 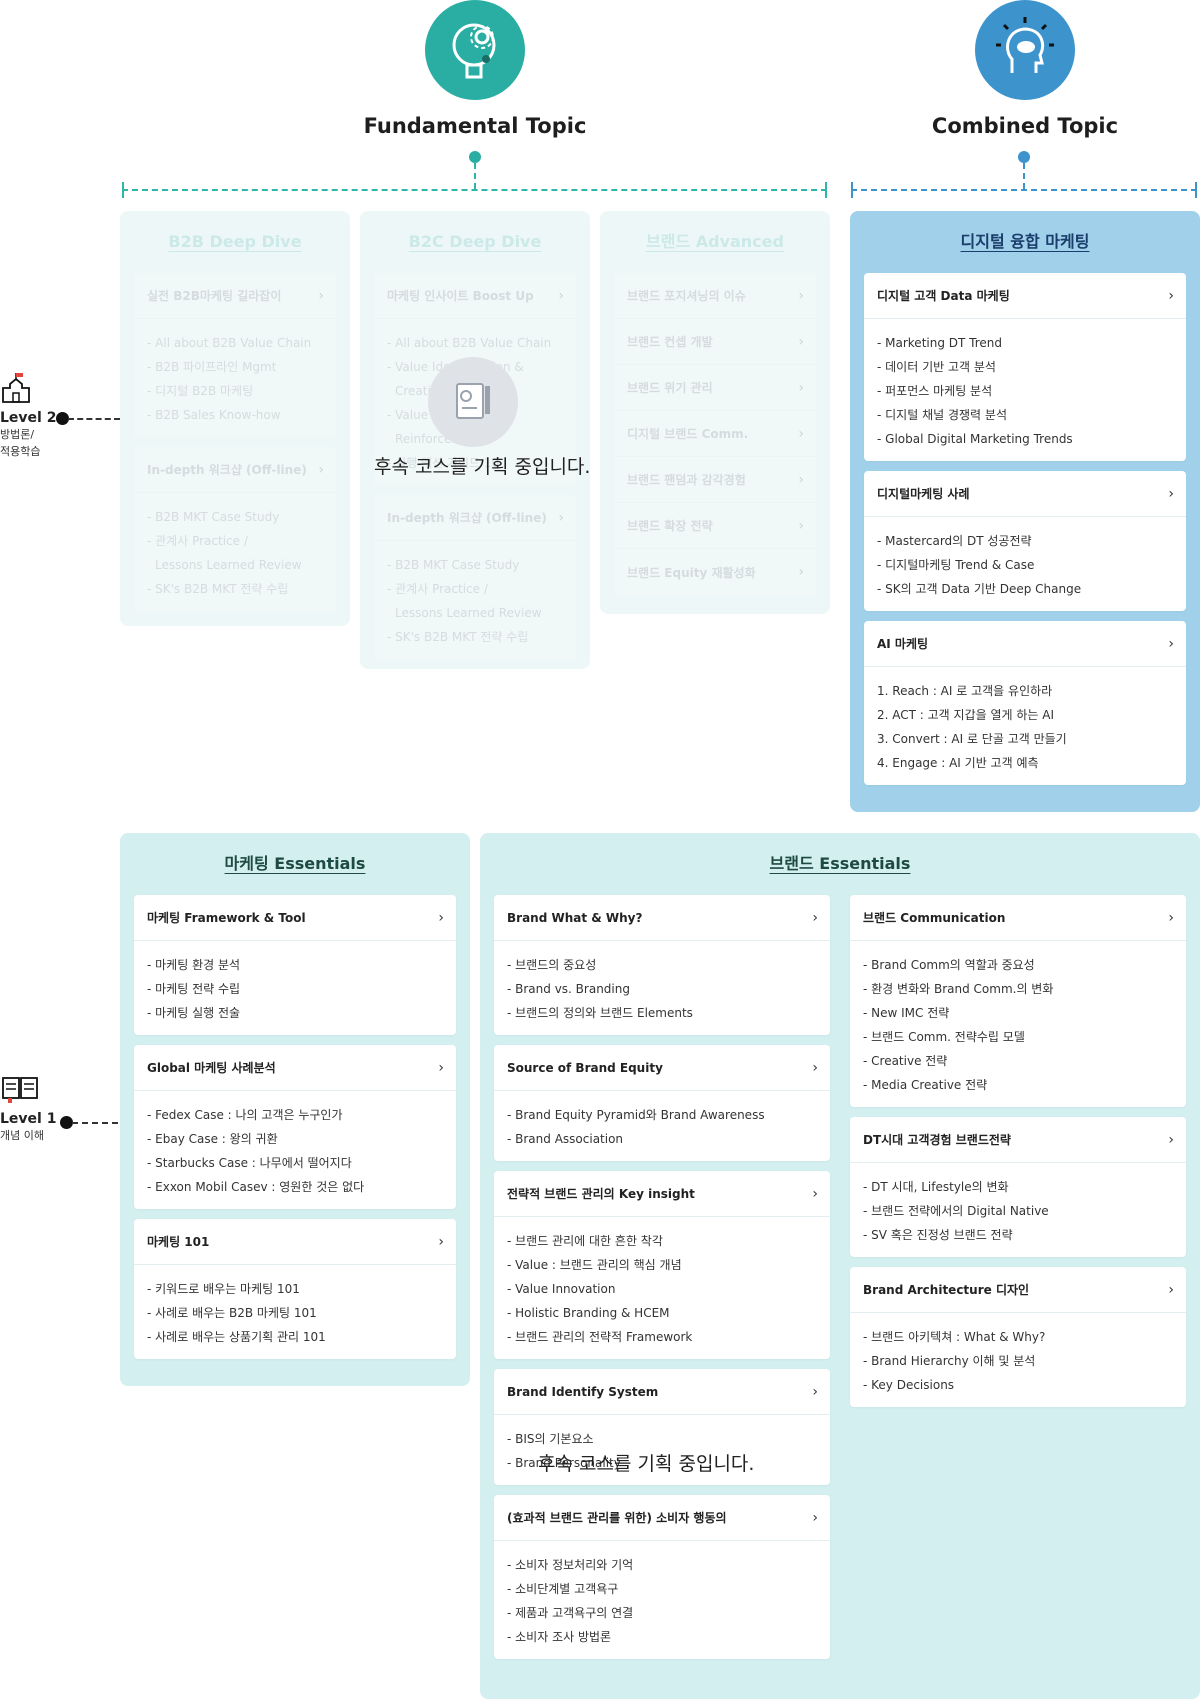 I want to click on list-item: - 마케팅 전략 수립, so click(x=194, y=989).